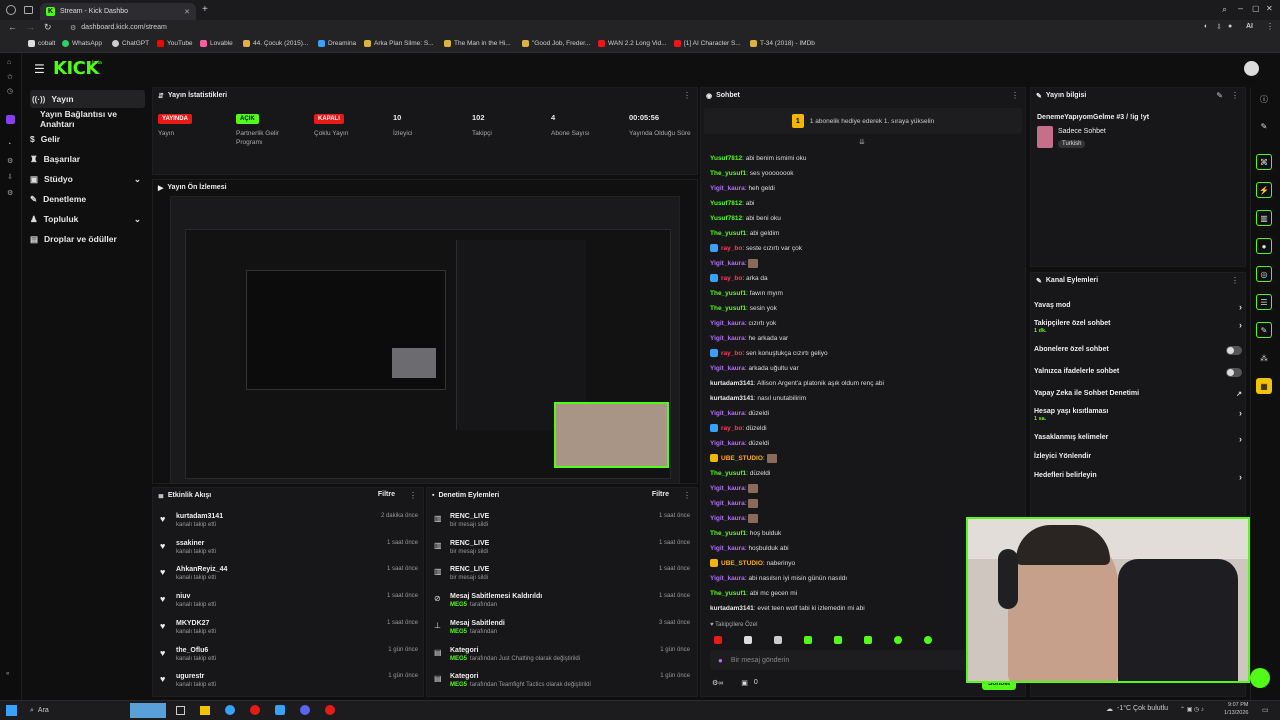  What do you see at coordinates (12, 27) in the screenshot?
I see `back-icon: ←` at bounding box center [12, 27].